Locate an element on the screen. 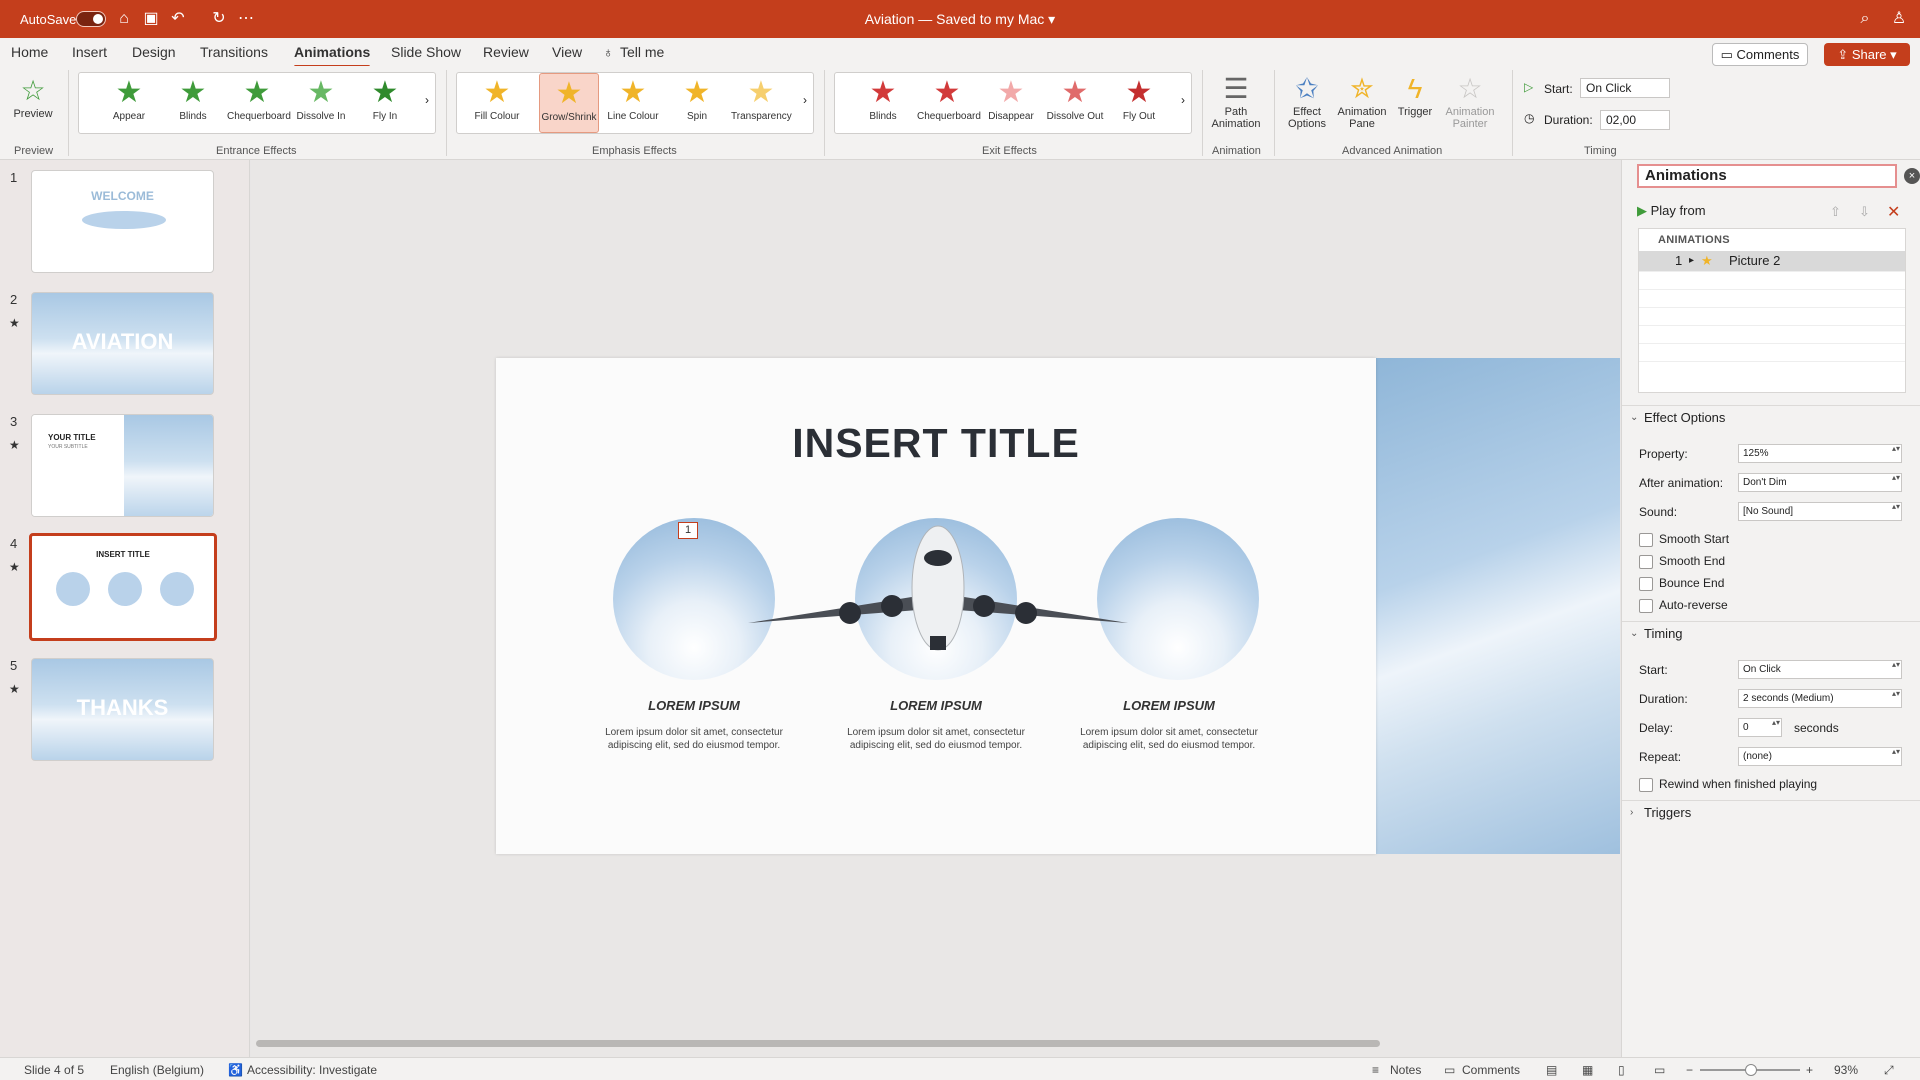  path-animation-button: ☰ Path Animation is located at coordinates (1236, 101).